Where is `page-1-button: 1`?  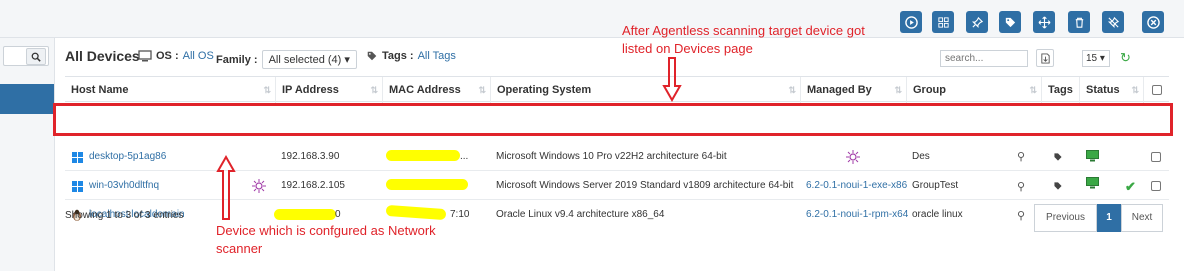
page-1-button: 1 is located at coordinates (1109, 218).